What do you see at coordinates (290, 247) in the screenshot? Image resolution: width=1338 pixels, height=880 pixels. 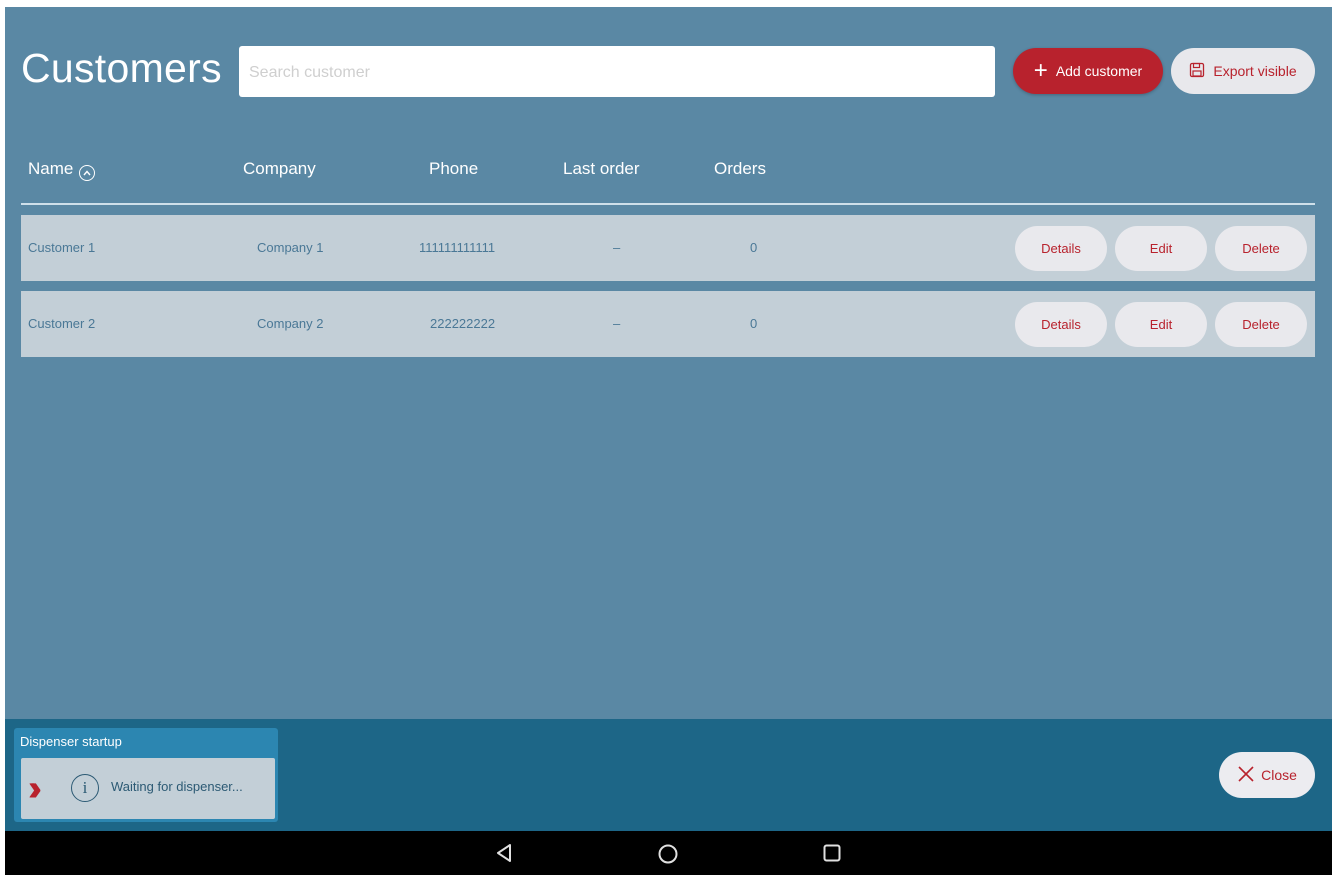 I see `cell-company: Company 1` at bounding box center [290, 247].